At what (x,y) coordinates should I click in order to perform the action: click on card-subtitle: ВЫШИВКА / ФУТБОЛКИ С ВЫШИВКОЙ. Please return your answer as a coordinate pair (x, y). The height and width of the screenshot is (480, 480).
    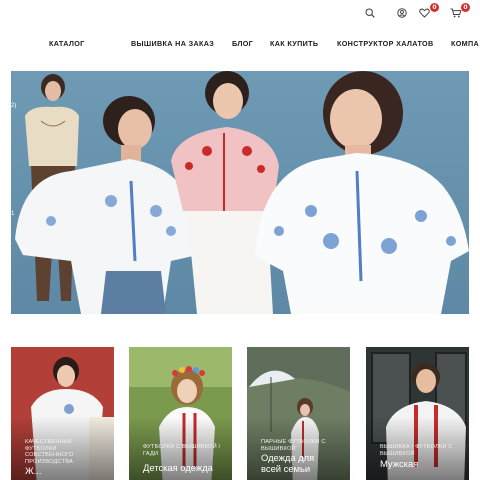
    Looking at the image, I should click on (416, 450).